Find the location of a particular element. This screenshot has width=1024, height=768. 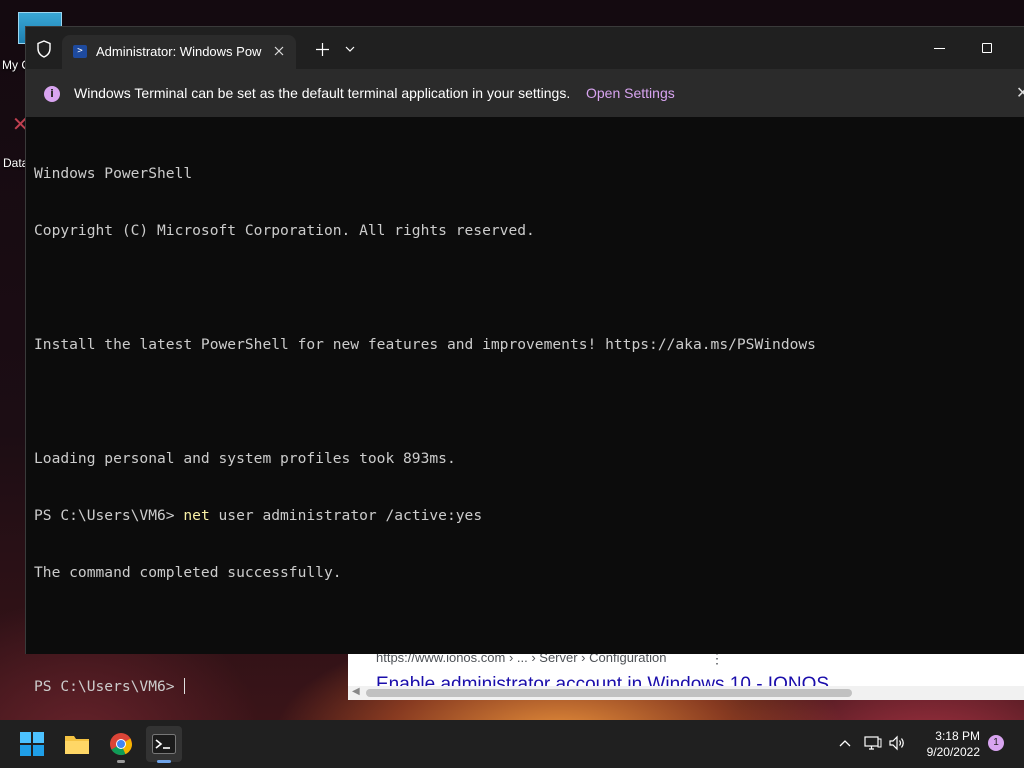

clock-time: 3:18 PM is located at coordinates (957, 736).